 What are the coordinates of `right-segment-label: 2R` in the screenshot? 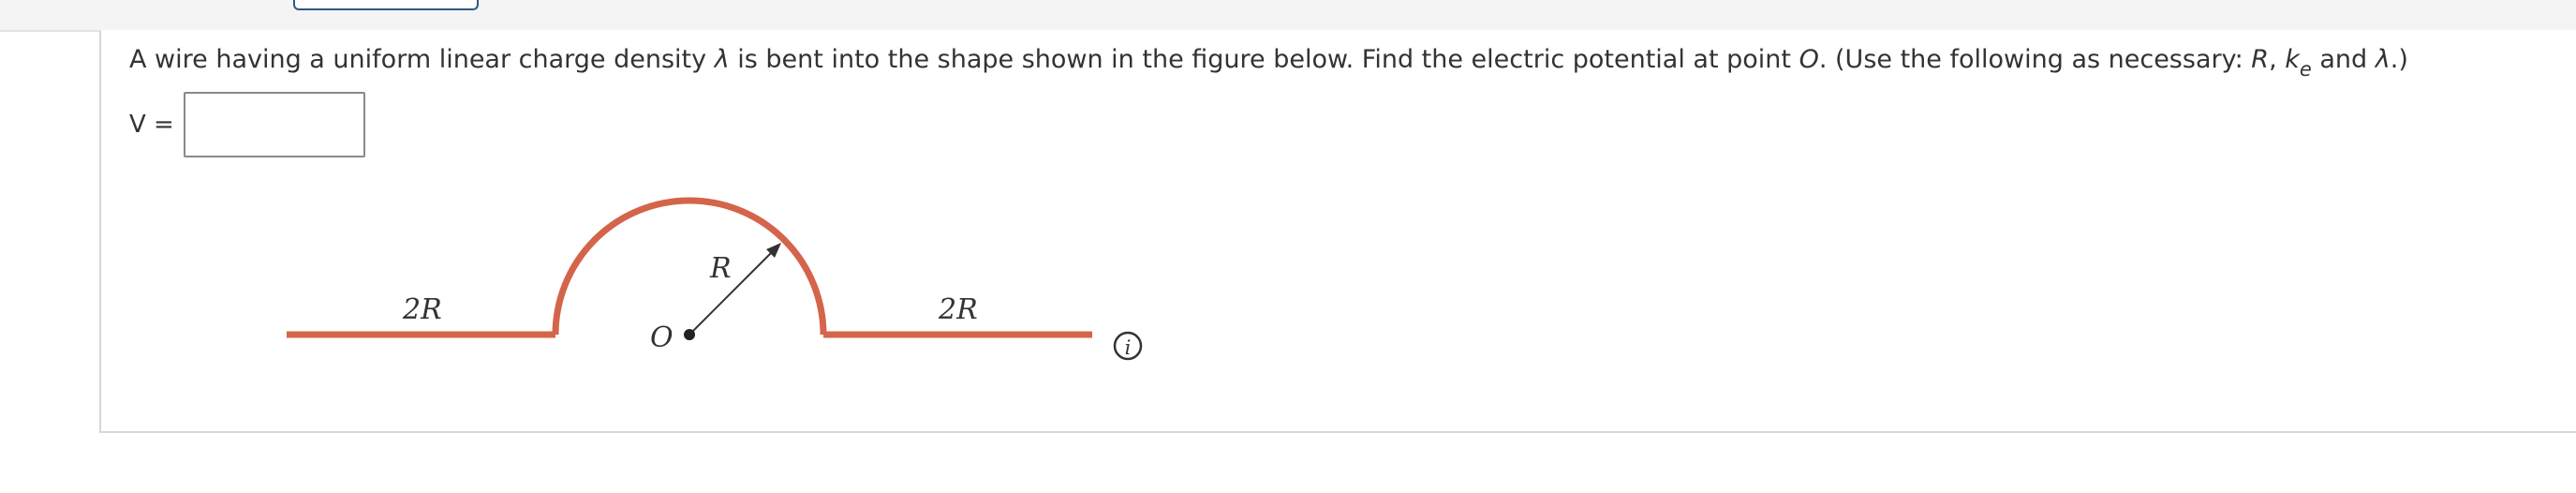 It's located at (958, 309).